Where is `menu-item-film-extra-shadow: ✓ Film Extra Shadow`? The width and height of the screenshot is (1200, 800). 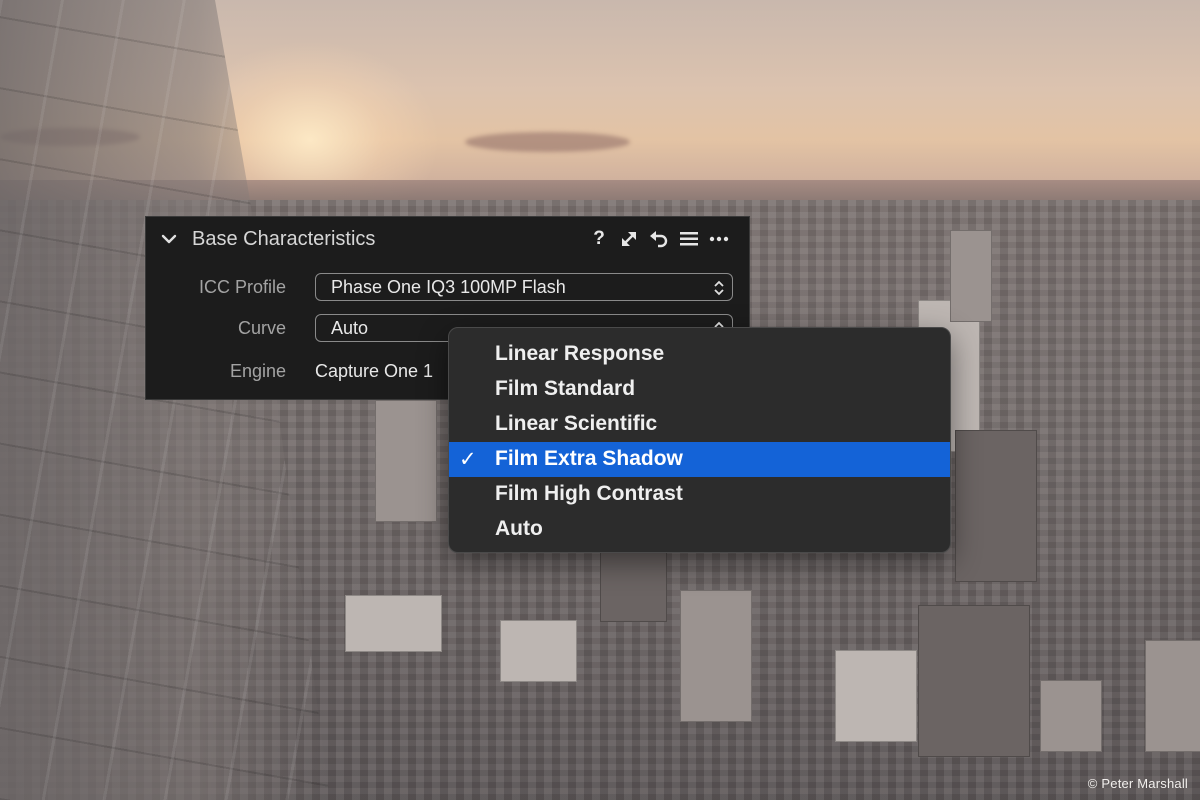
menu-item-film-extra-shadow: ✓ Film Extra Shadow is located at coordinates (699, 459).